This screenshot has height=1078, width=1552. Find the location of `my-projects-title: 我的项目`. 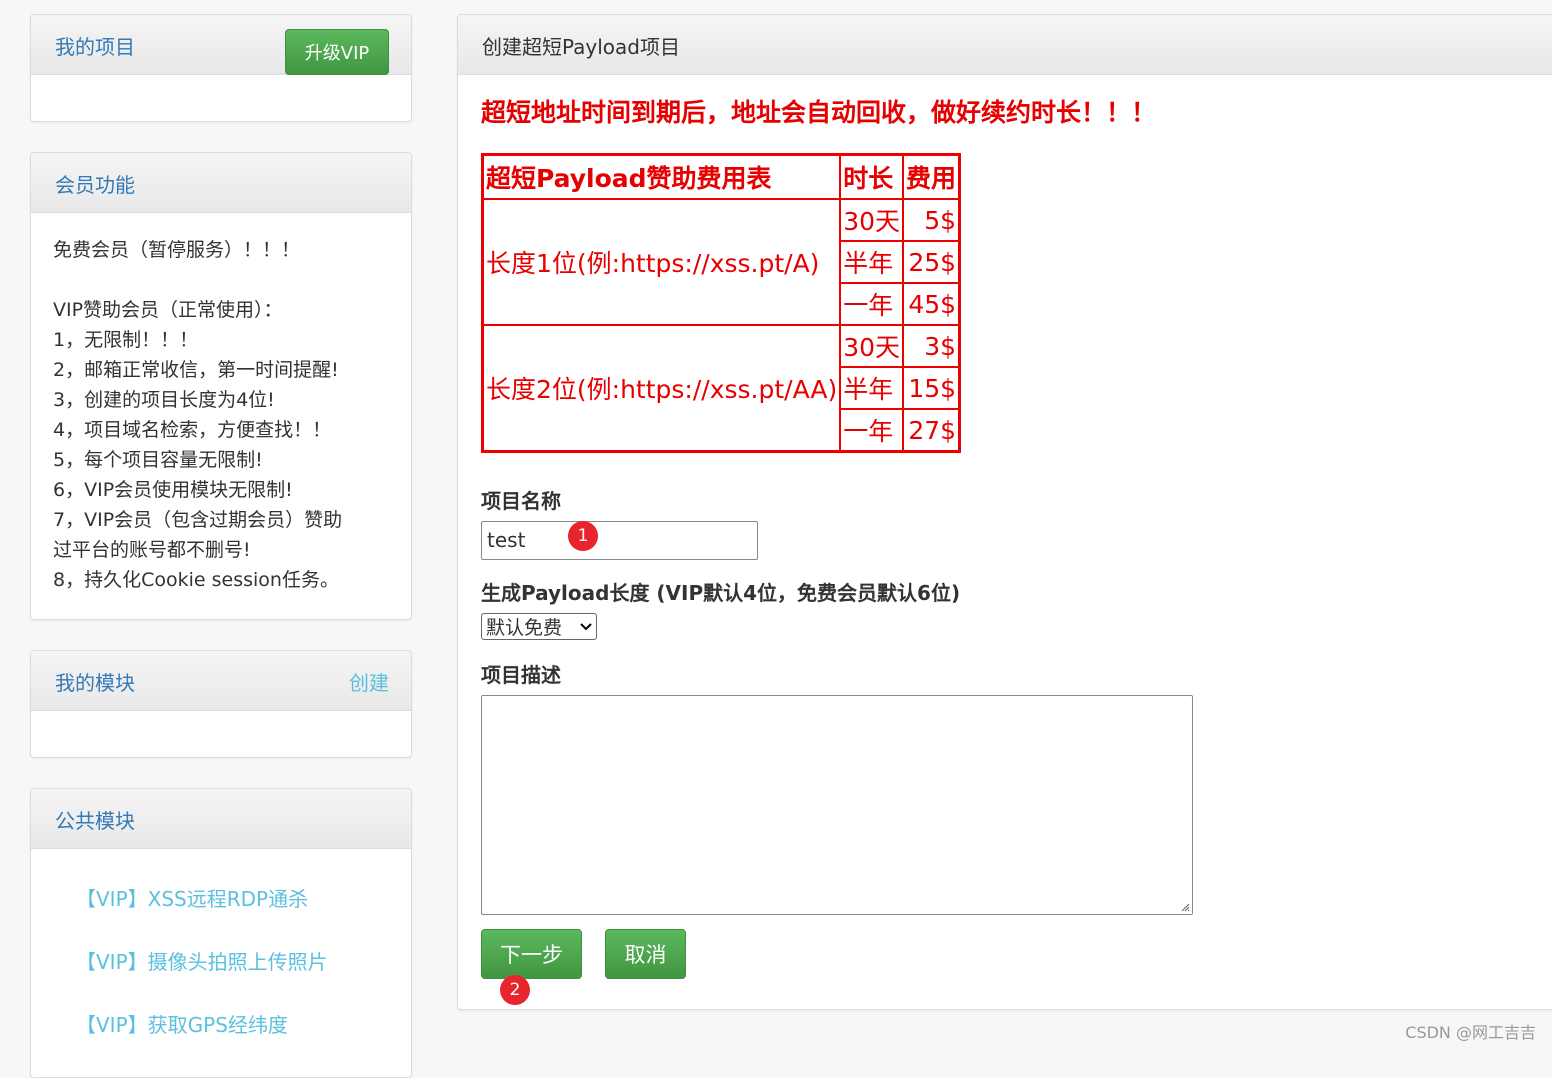

my-projects-title: 我的项目 is located at coordinates (95, 47).